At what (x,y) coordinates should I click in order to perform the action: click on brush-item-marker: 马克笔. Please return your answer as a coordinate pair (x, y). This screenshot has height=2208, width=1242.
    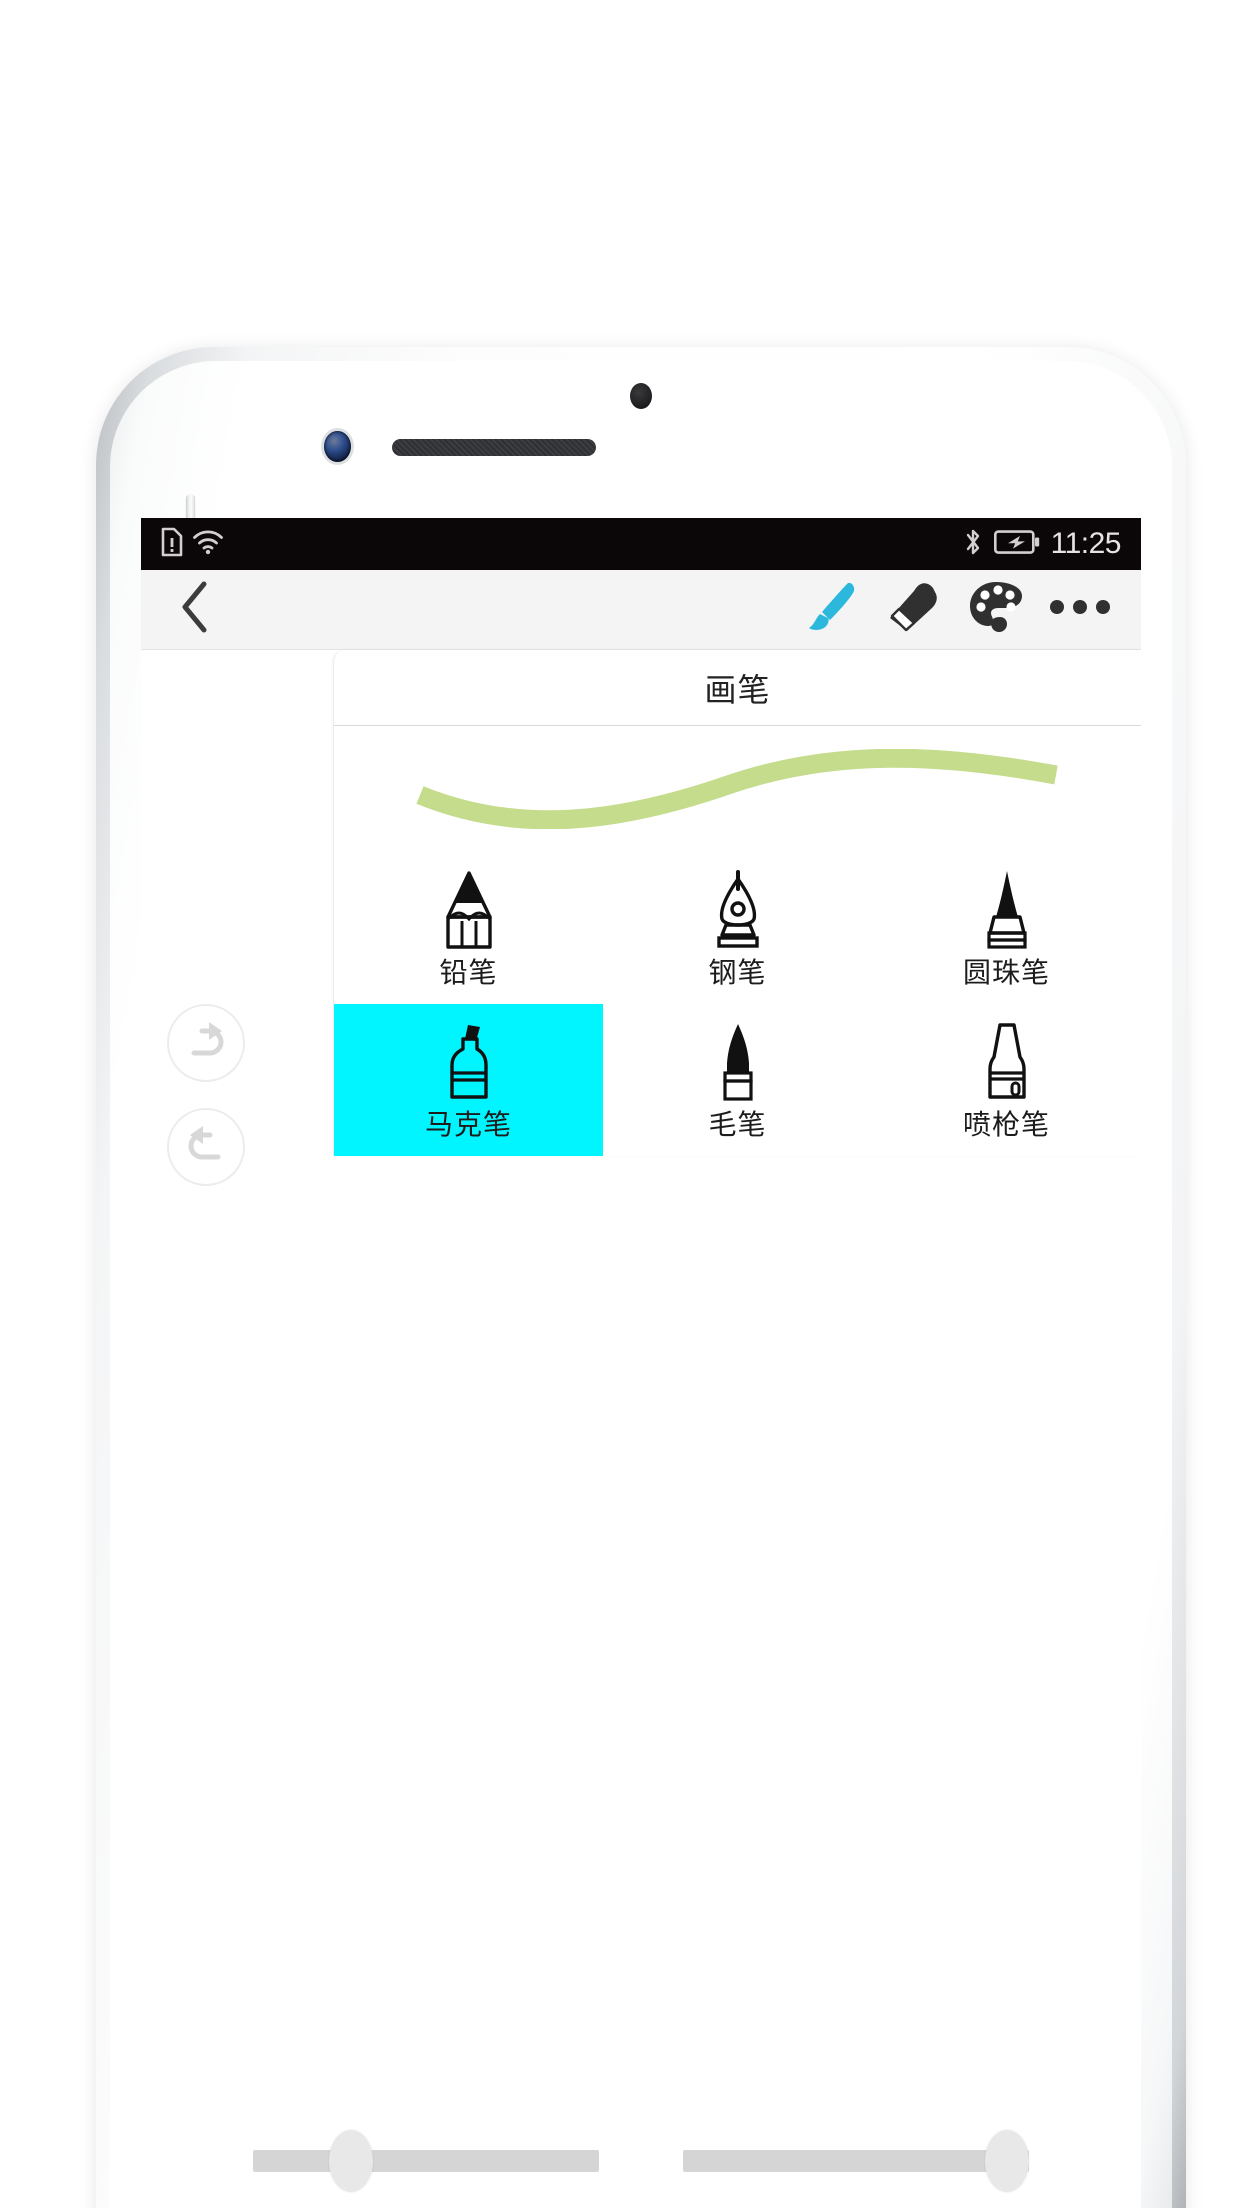
    Looking at the image, I should click on (468, 1080).